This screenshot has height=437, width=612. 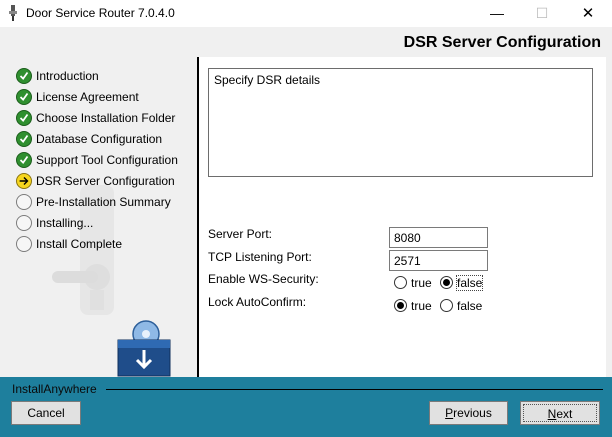 I want to click on step-label: Introduction, so click(x=67, y=76).